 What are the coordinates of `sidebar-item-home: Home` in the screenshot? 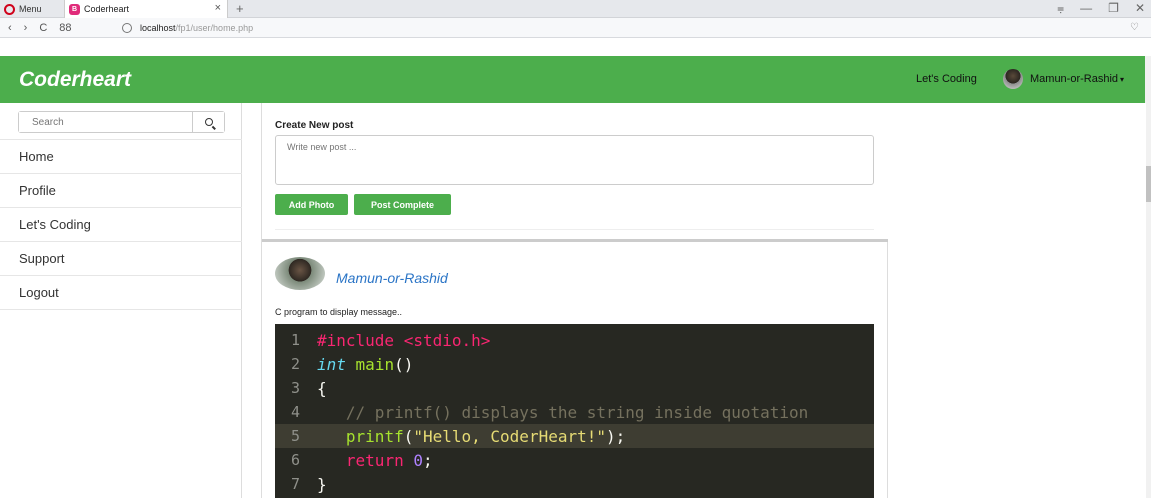 It's located at (121, 157).